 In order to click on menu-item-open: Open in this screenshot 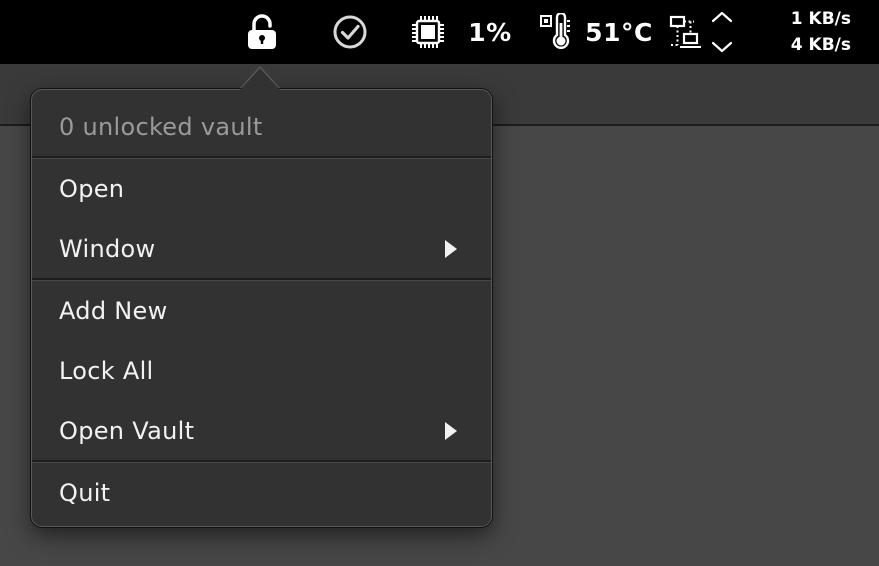, I will do `click(261, 189)`.